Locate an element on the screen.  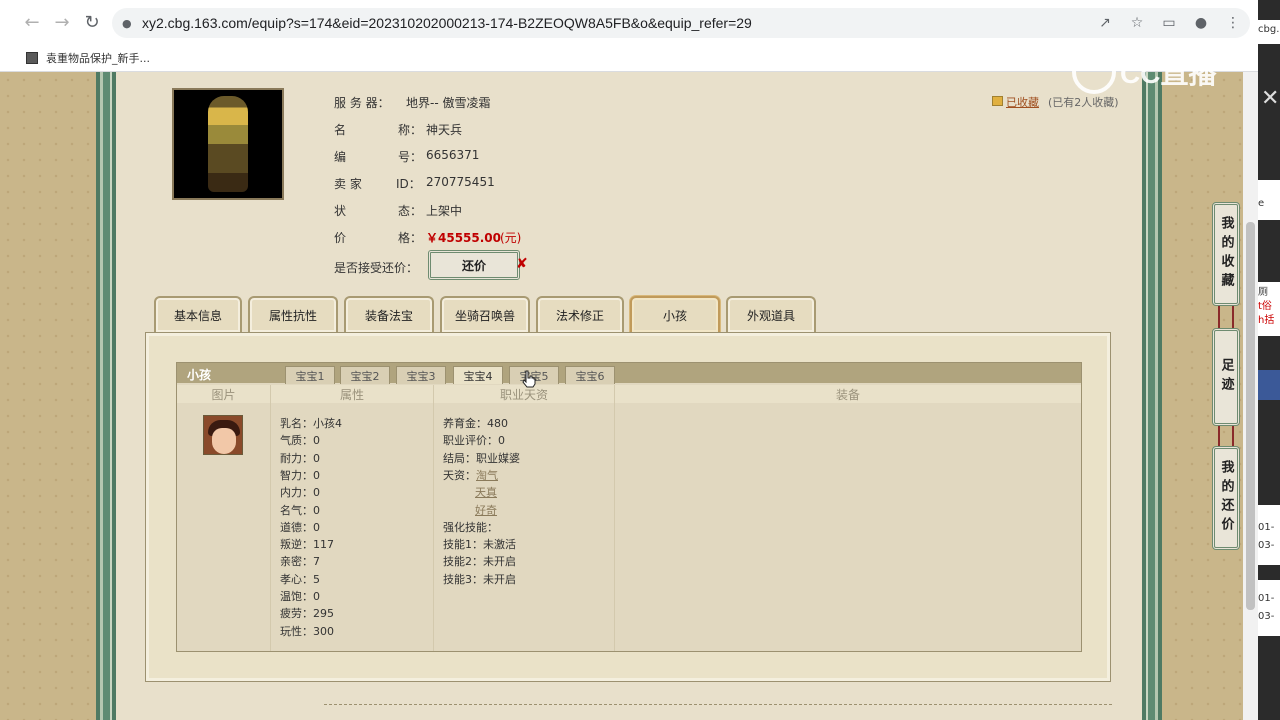
attribute-row: 孝心：5 is located at coordinates (300, 579).